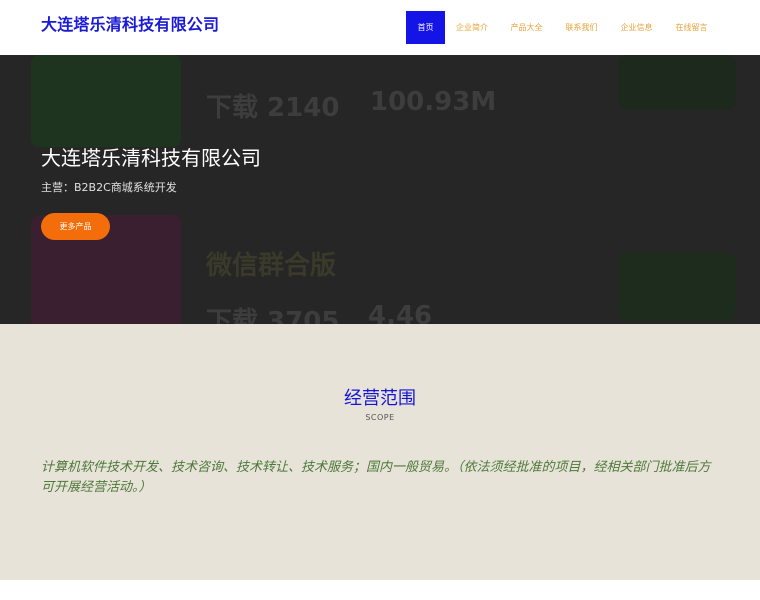 This screenshot has width=760, height=600. Describe the element at coordinates (271, 266) in the screenshot. I see `hero-bg-text: 微信群合版` at that location.